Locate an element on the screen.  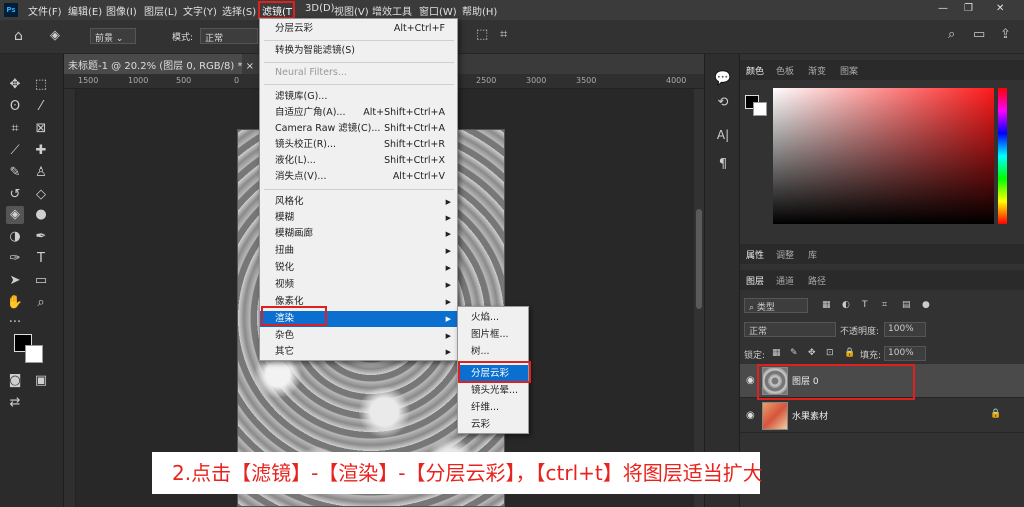
home-icon: ⌂ is located at coordinates (18, 36).